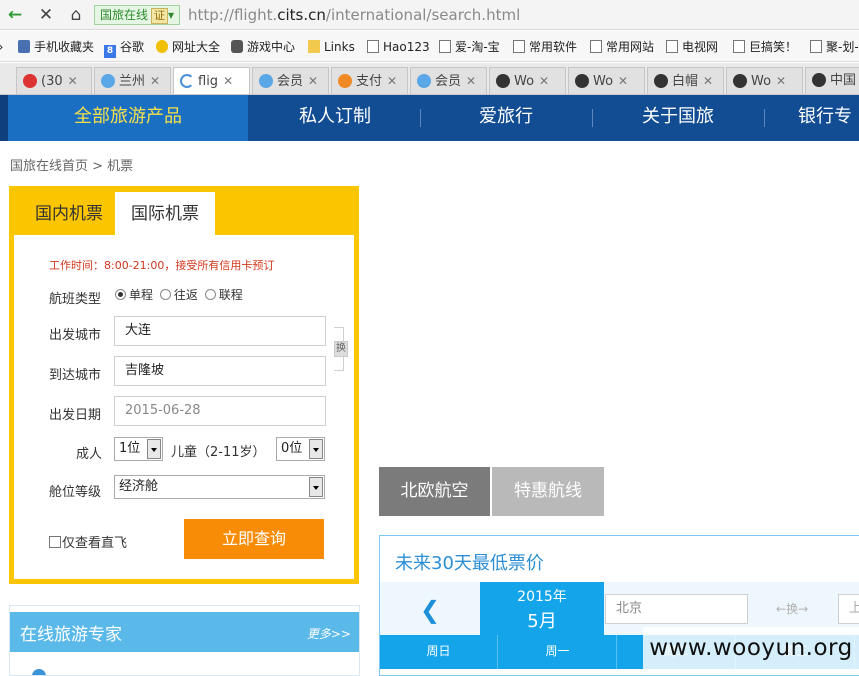 This screenshot has height=676, width=859. What do you see at coordinates (120, 294) in the screenshot?
I see `radio-one-way` at bounding box center [120, 294].